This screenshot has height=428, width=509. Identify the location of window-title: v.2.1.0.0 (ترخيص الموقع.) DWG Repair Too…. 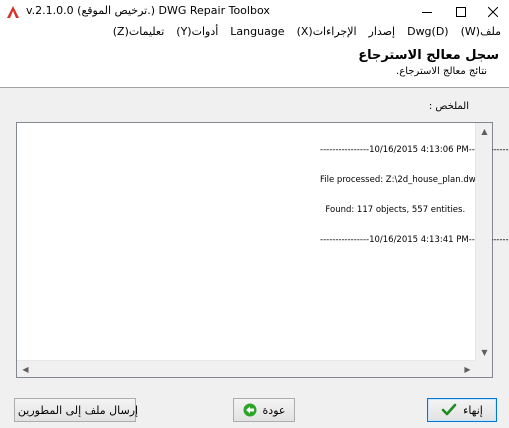
(148, 10).